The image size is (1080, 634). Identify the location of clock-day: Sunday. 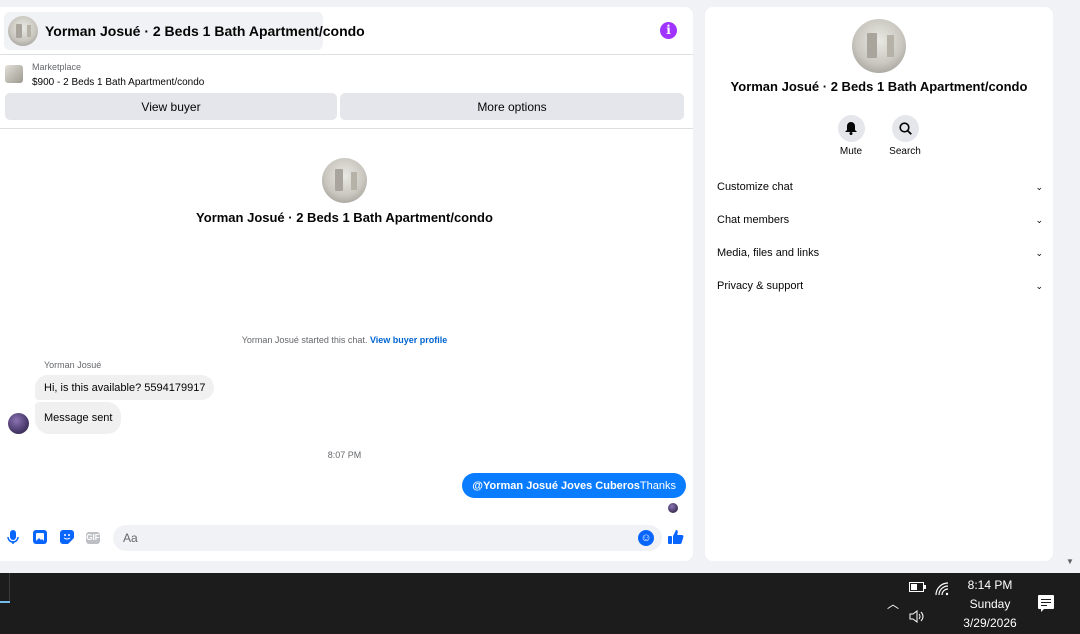
(990, 604).